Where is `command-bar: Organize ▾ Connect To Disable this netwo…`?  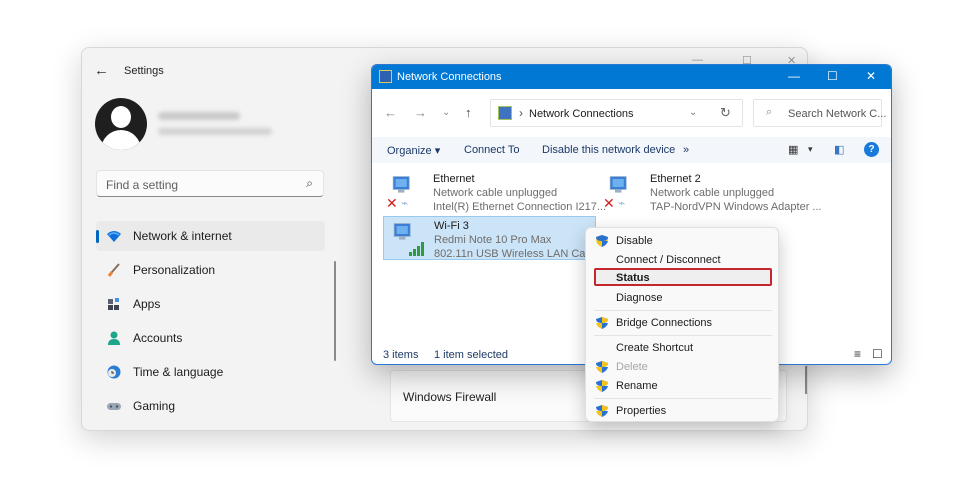
command-bar: Organize ▾ Connect To Disable this netwo… is located at coordinates (631, 150).